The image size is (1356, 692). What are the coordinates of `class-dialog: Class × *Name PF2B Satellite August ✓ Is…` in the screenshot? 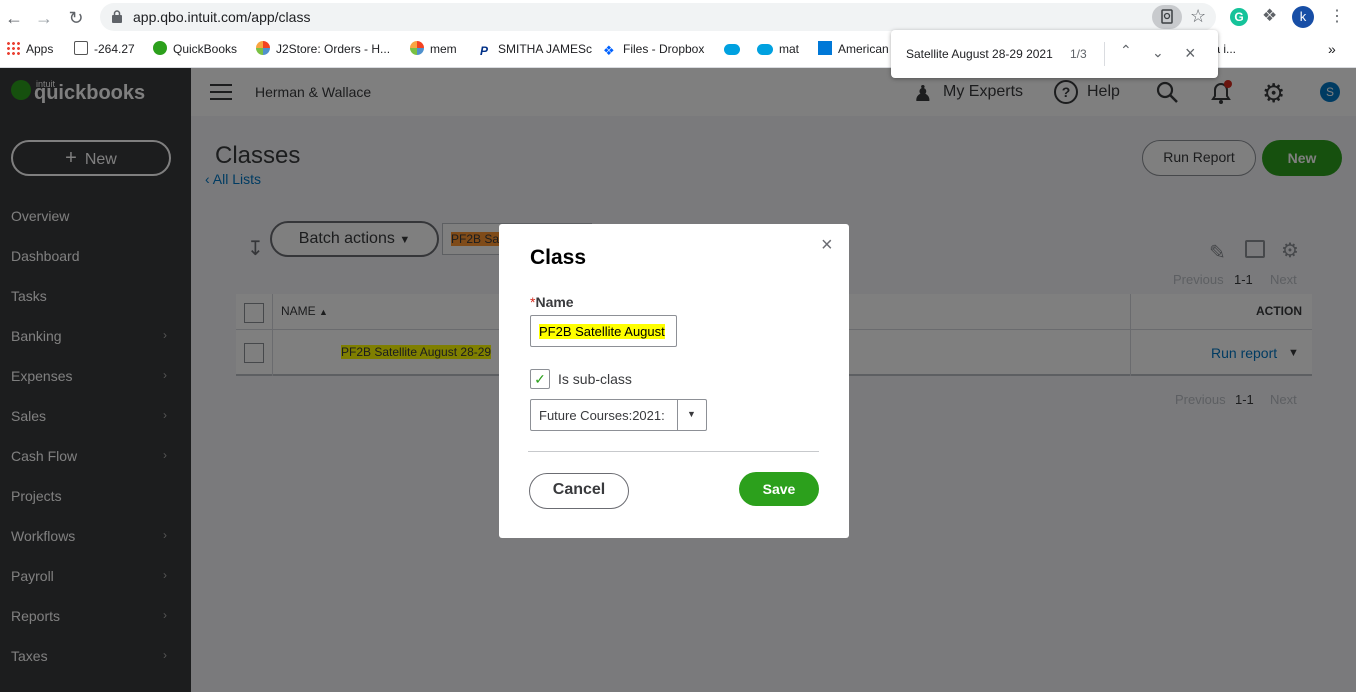 It's located at (674, 381).